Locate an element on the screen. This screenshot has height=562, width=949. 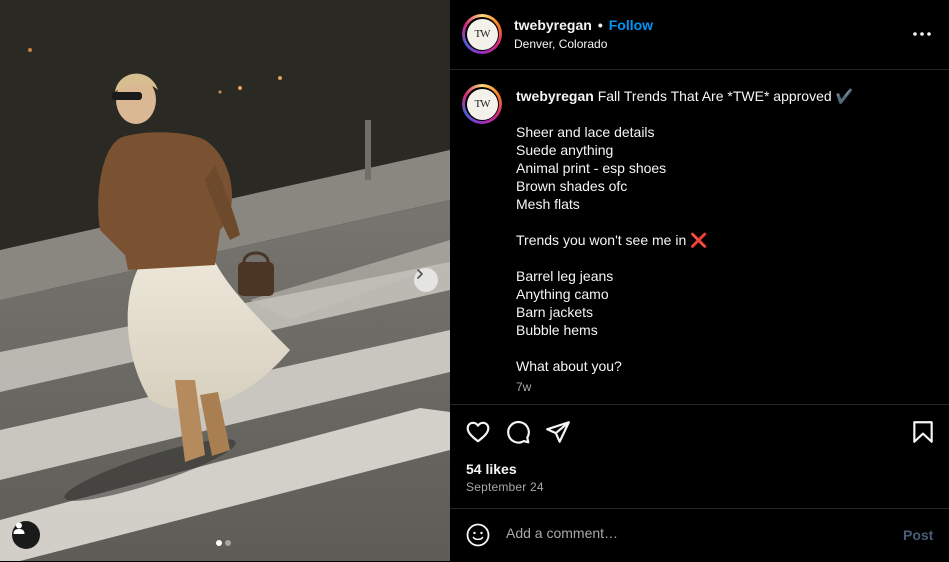
share-icon is located at coordinates (558, 432).